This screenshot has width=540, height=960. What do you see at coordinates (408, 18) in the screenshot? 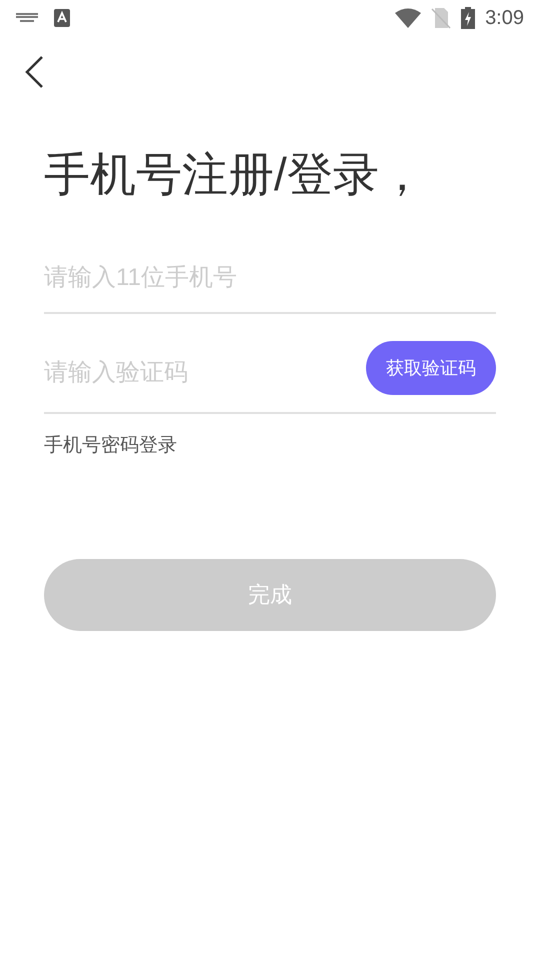
I see `wifi-icon` at bounding box center [408, 18].